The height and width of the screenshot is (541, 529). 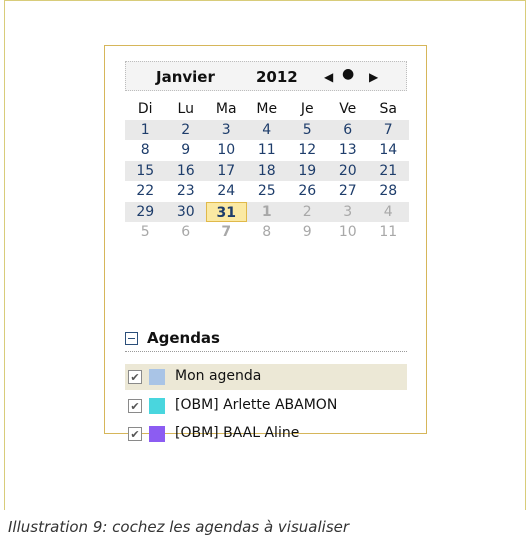 I want to click on day-cell: 21, so click(x=388, y=171).